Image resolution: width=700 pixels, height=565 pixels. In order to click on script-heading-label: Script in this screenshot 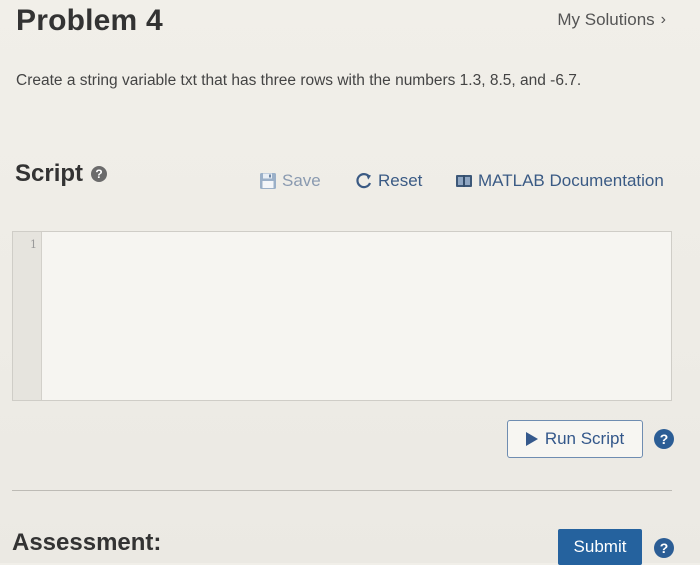, I will do `click(49, 173)`.